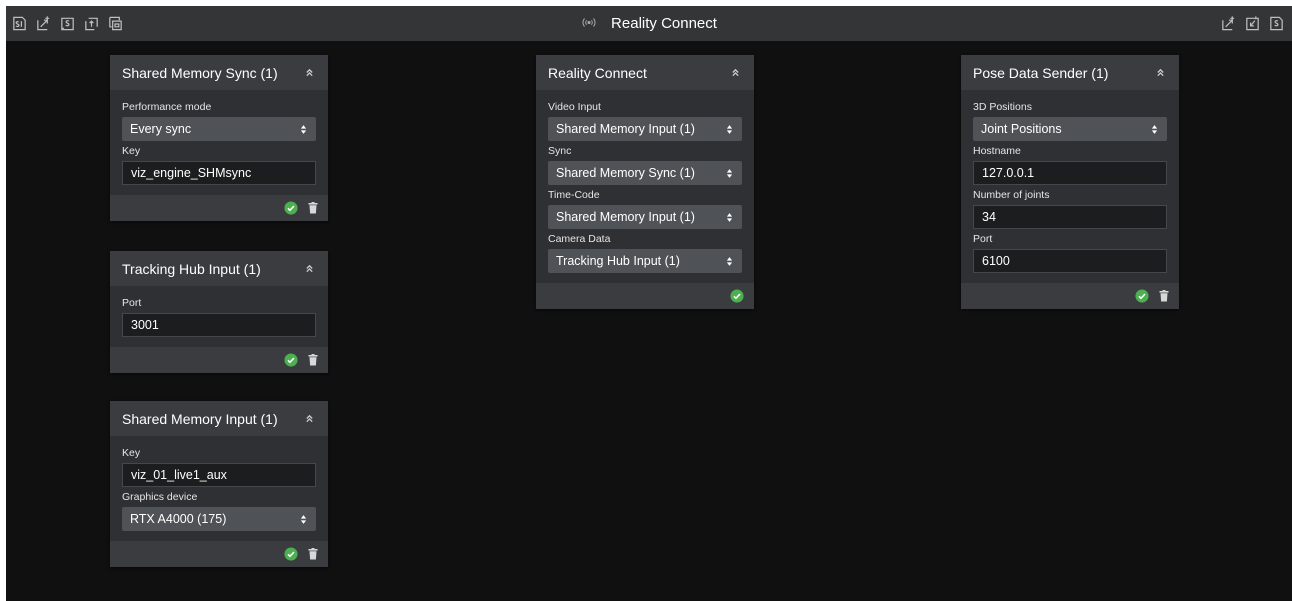 This screenshot has width=1292, height=601. I want to click on port-input: 6100, so click(1070, 261).